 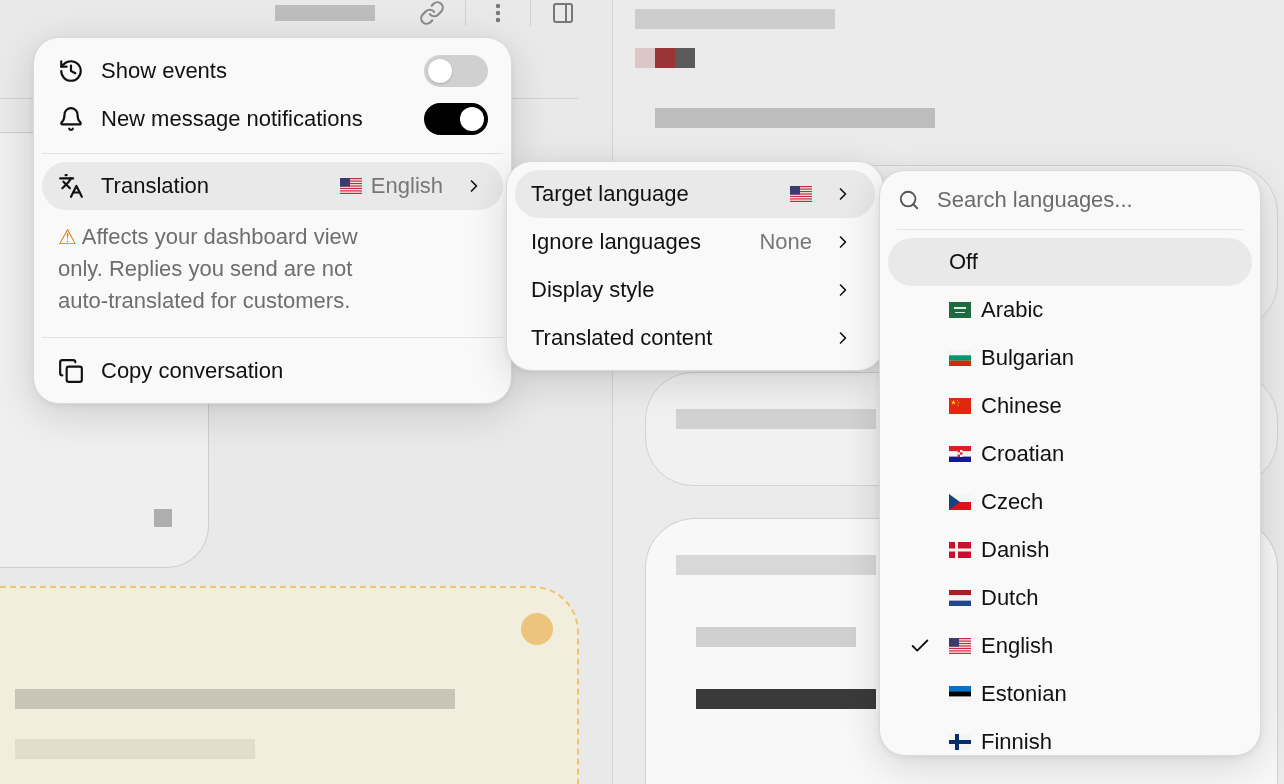 What do you see at coordinates (232, 119) in the screenshot?
I see `menu-item-label: New message notifications` at bounding box center [232, 119].